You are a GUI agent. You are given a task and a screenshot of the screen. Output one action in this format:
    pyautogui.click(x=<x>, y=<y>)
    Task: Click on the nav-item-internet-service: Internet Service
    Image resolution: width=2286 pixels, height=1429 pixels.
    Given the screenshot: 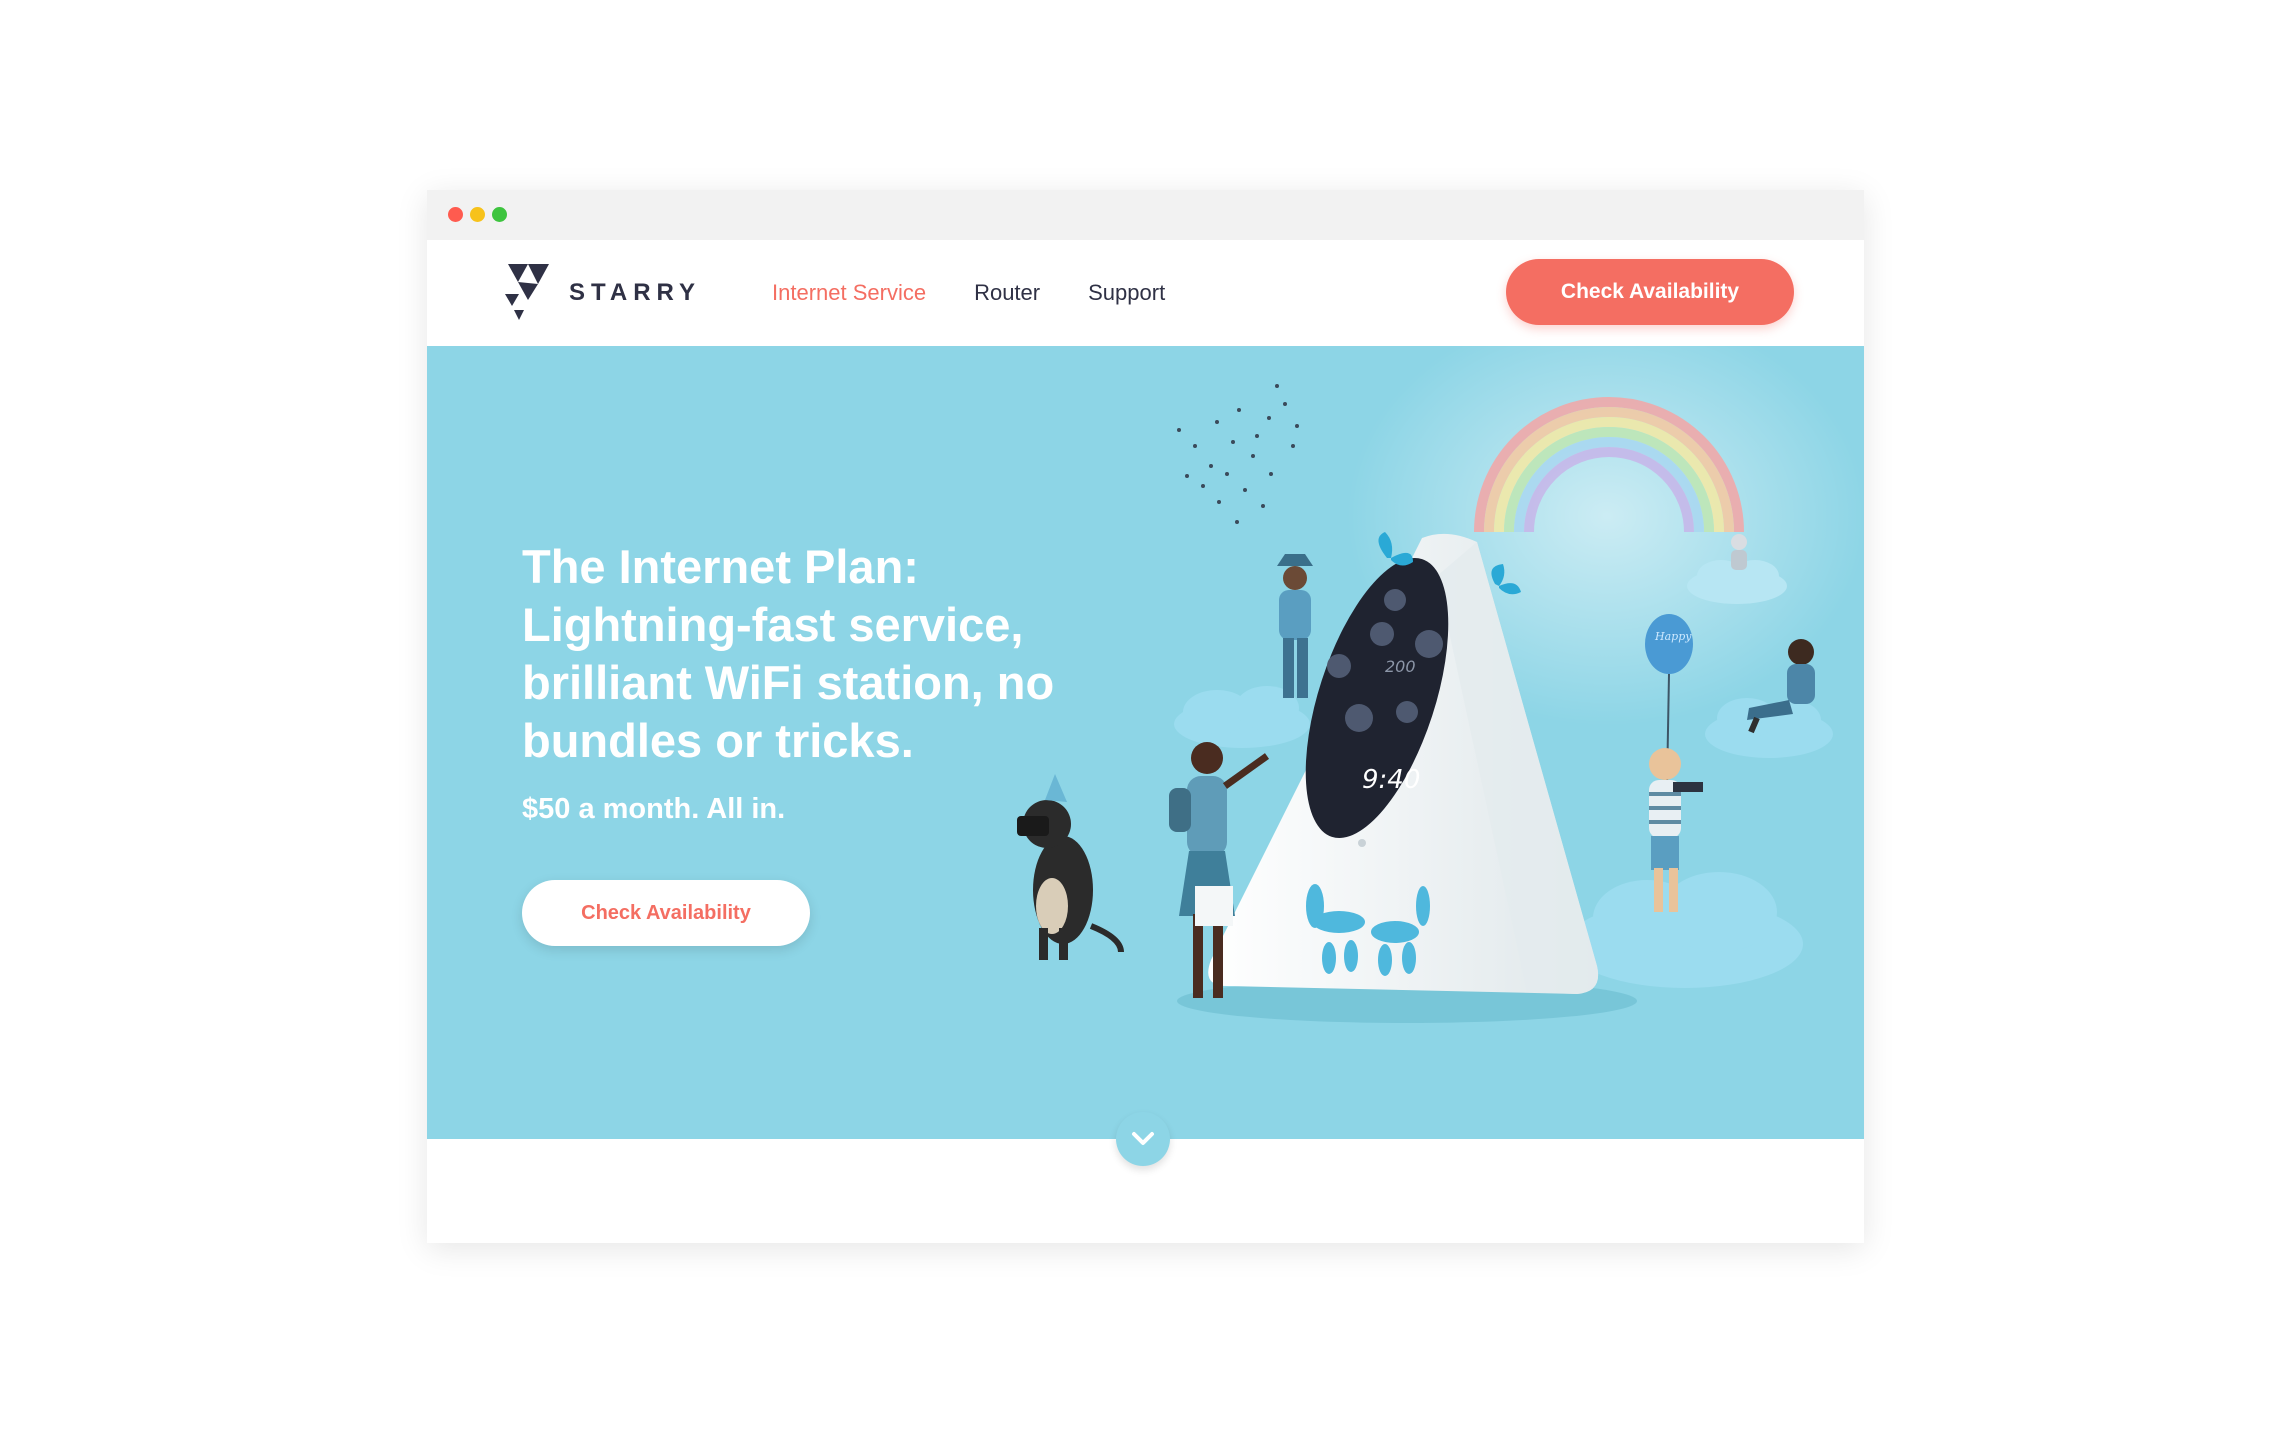 What is the action you would take?
    pyautogui.click(x=849, y=293)
    